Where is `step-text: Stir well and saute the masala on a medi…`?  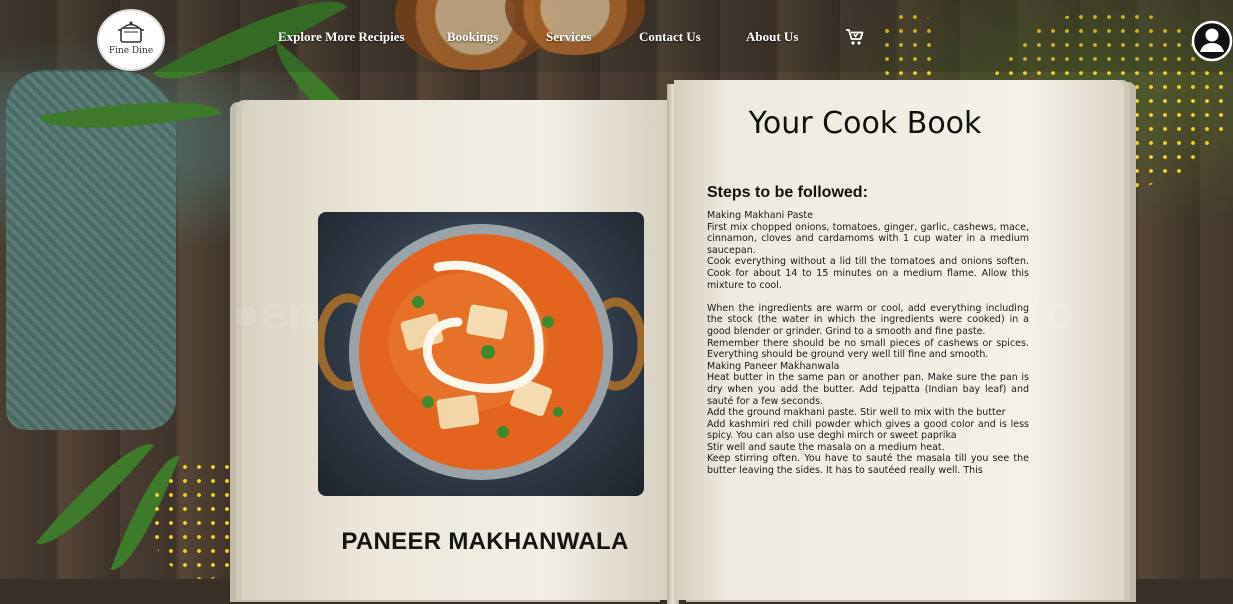
step-text: Stir well and saute the masala on a medi… is located at coordinates (826, 447).